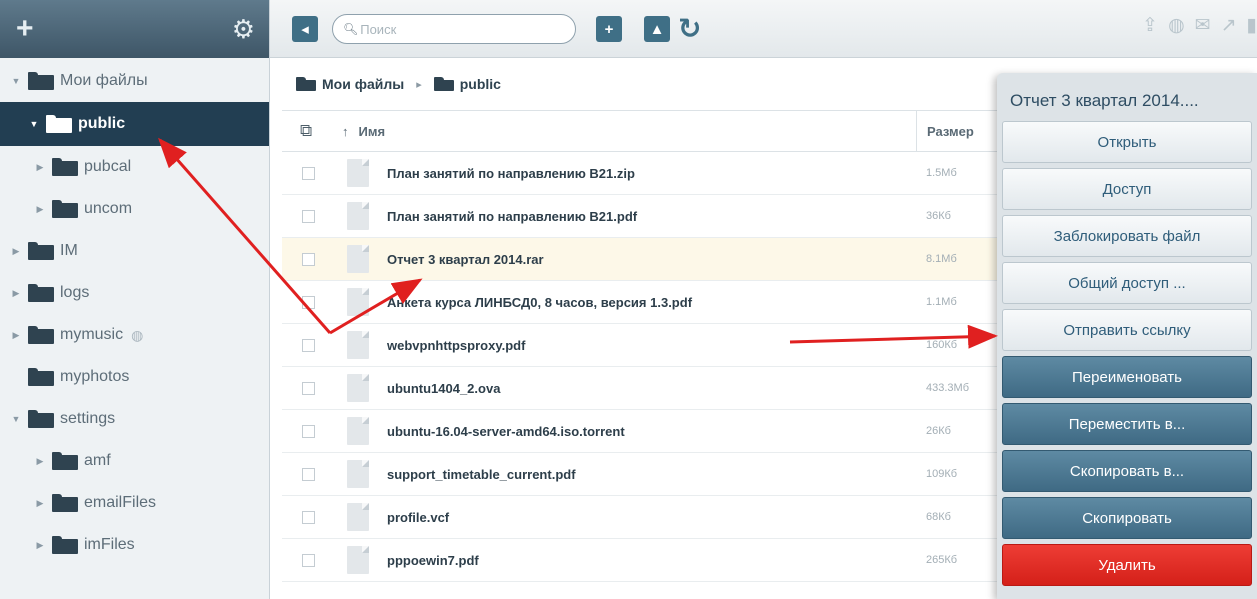 The height and width of the screenshot is (599, 1257). Describe the element at coordinates (137, 334) in the screenshot. I see `globe-shared-icon: ◍` at that location.